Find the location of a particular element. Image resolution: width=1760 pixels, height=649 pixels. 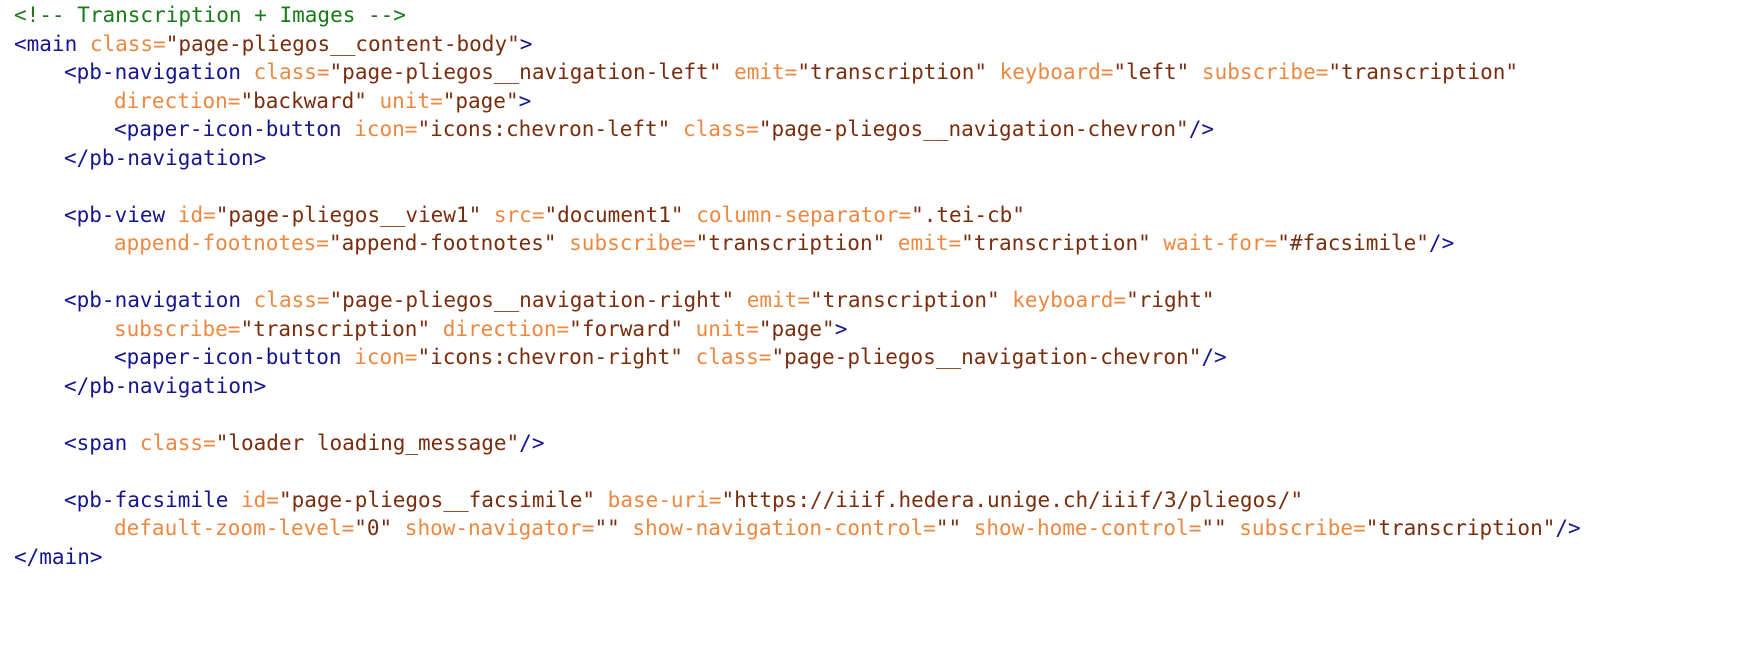

code-attr: column-separator= is located at coordinates (797, 214).